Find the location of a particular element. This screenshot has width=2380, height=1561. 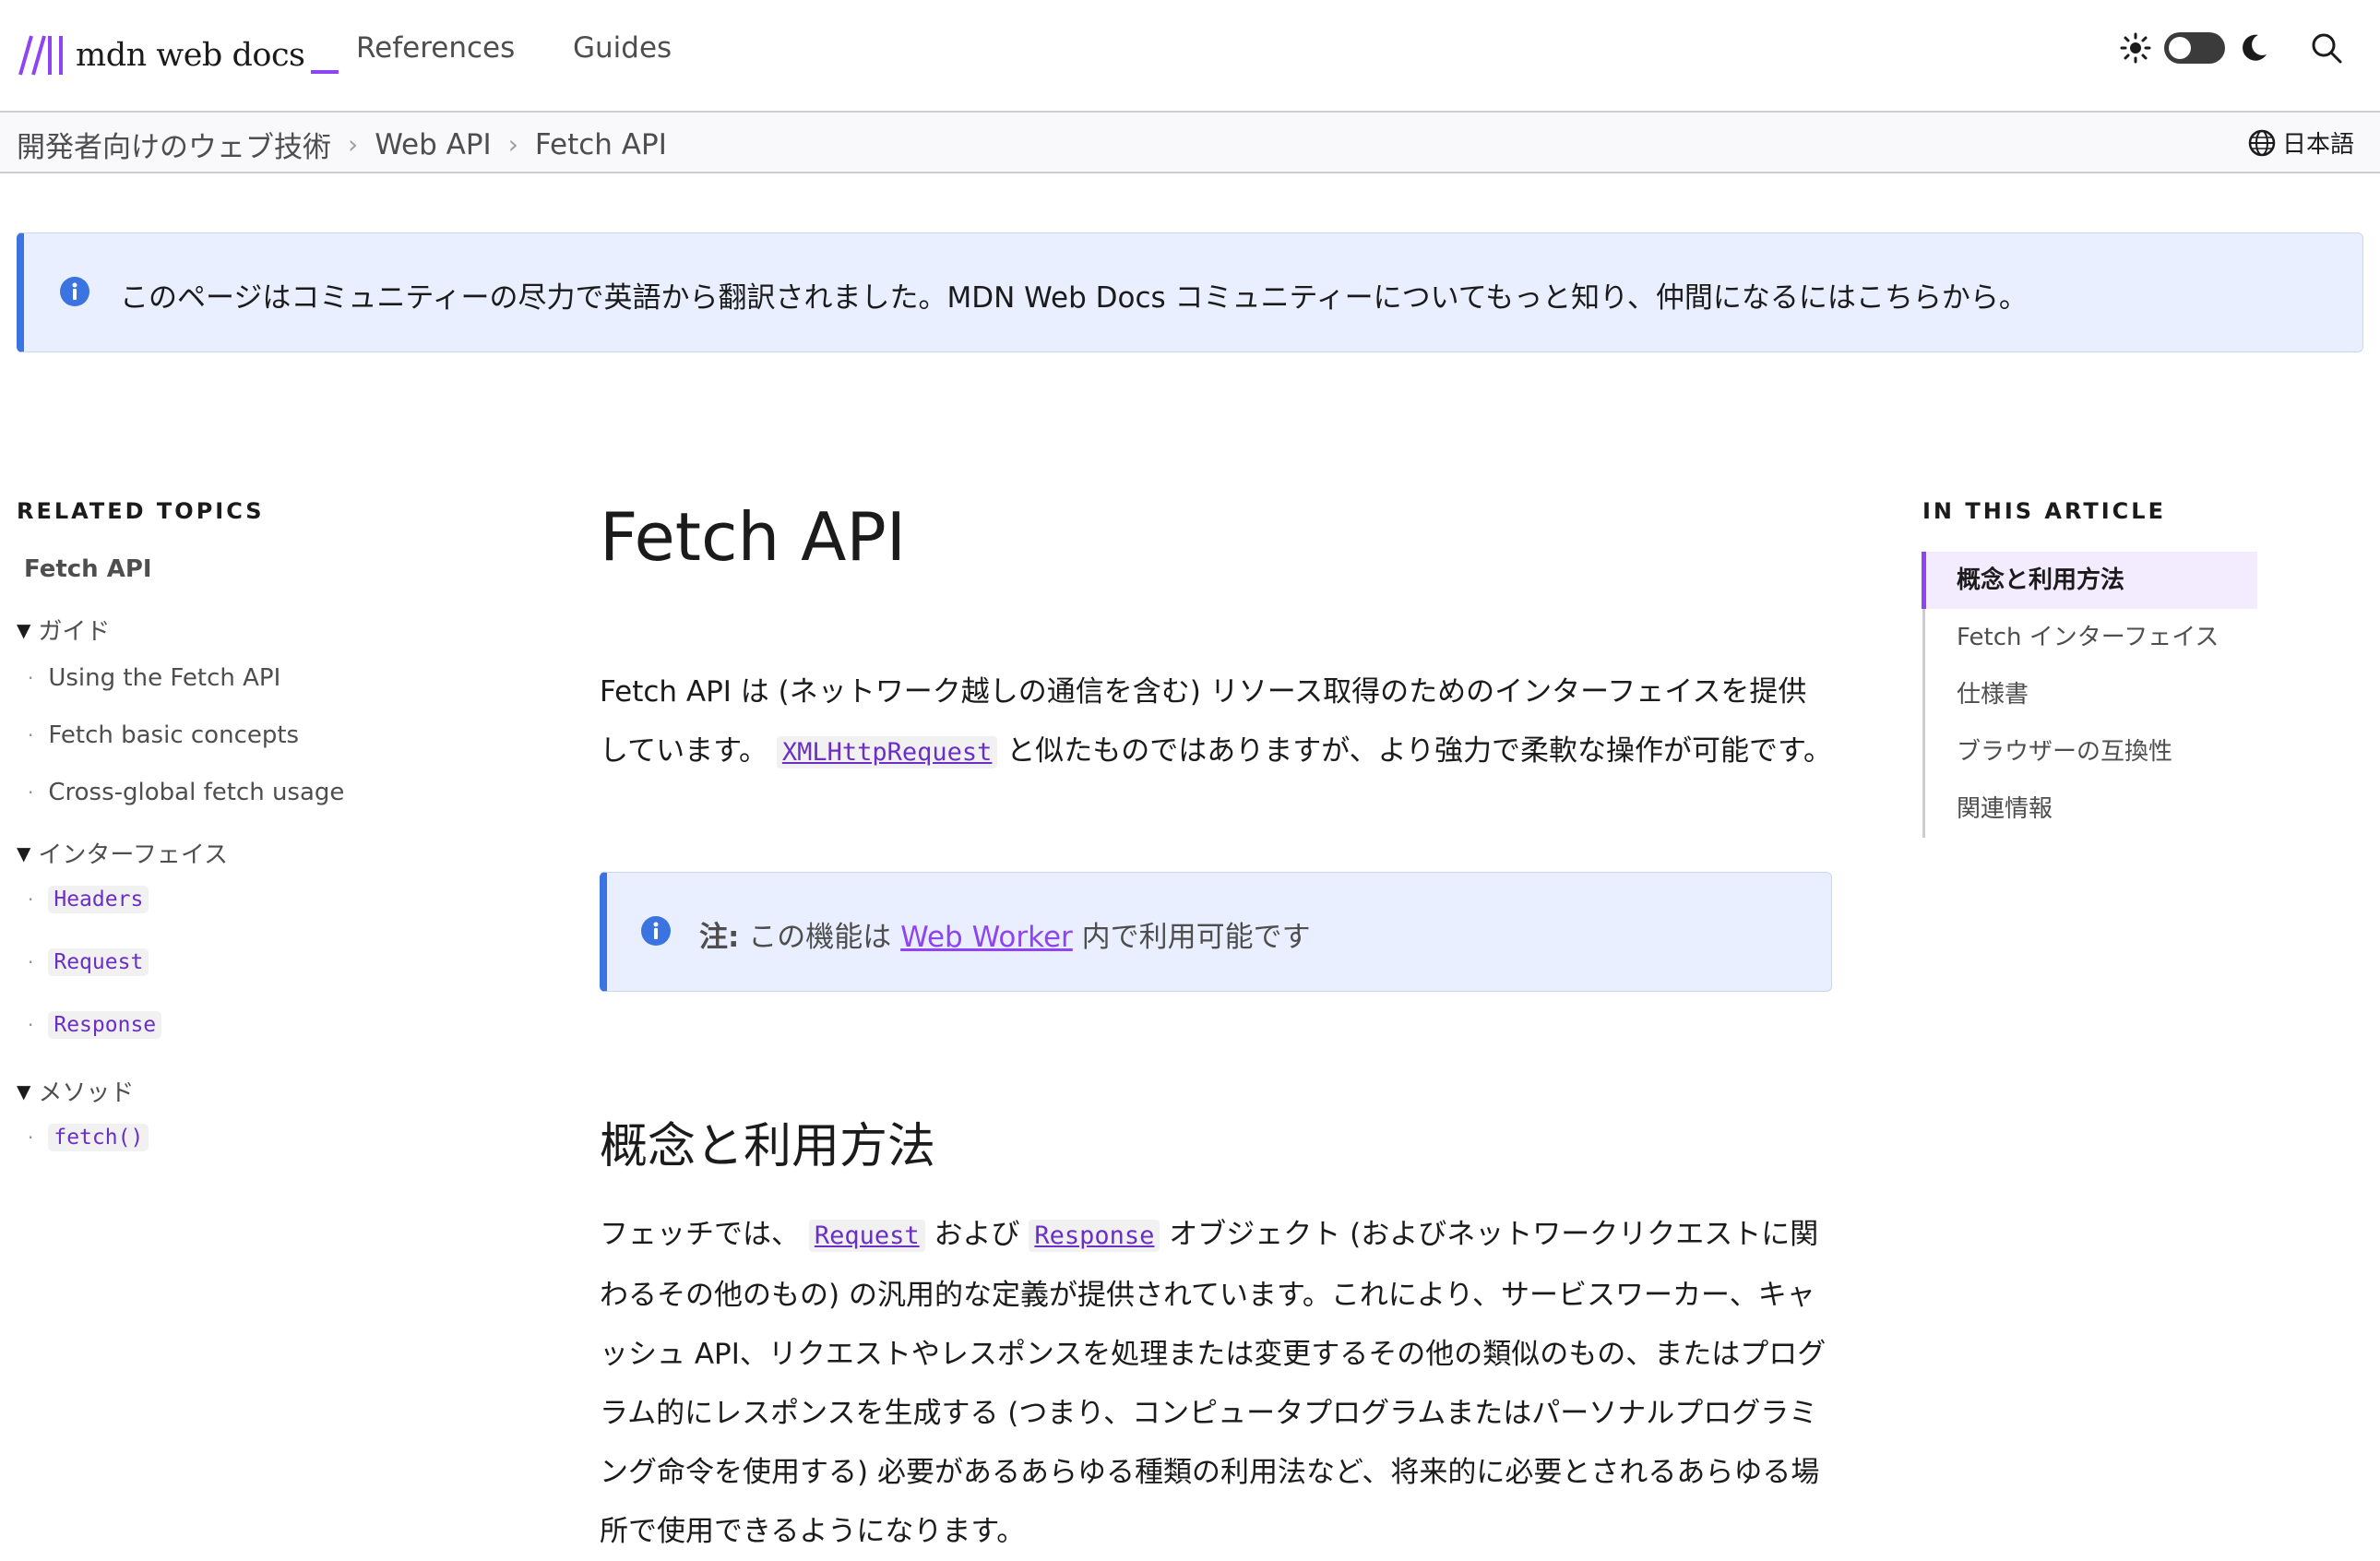

sidebar-item: · Response is located at coordinates (95, 1025).